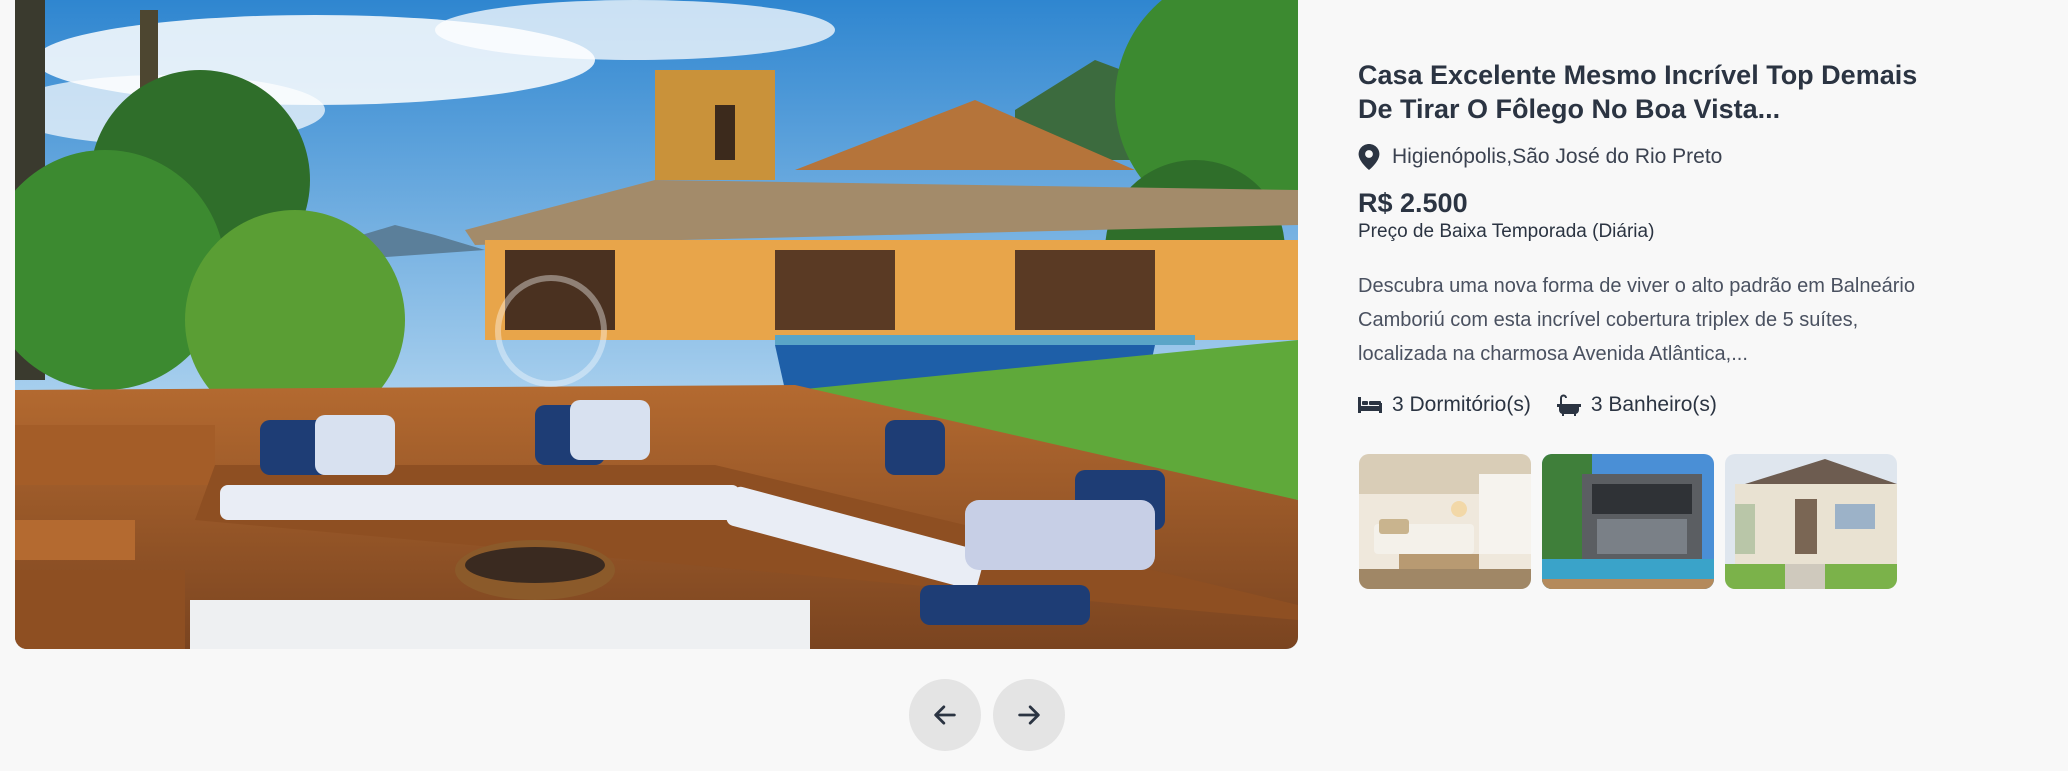 This screenshot has height=771, width=2068. What do you see at coordinates (1557, 156) in the screenshot?
I see `location-text: Higienópolis,São José do Rio Preto` at bounding box center [1557, 156].